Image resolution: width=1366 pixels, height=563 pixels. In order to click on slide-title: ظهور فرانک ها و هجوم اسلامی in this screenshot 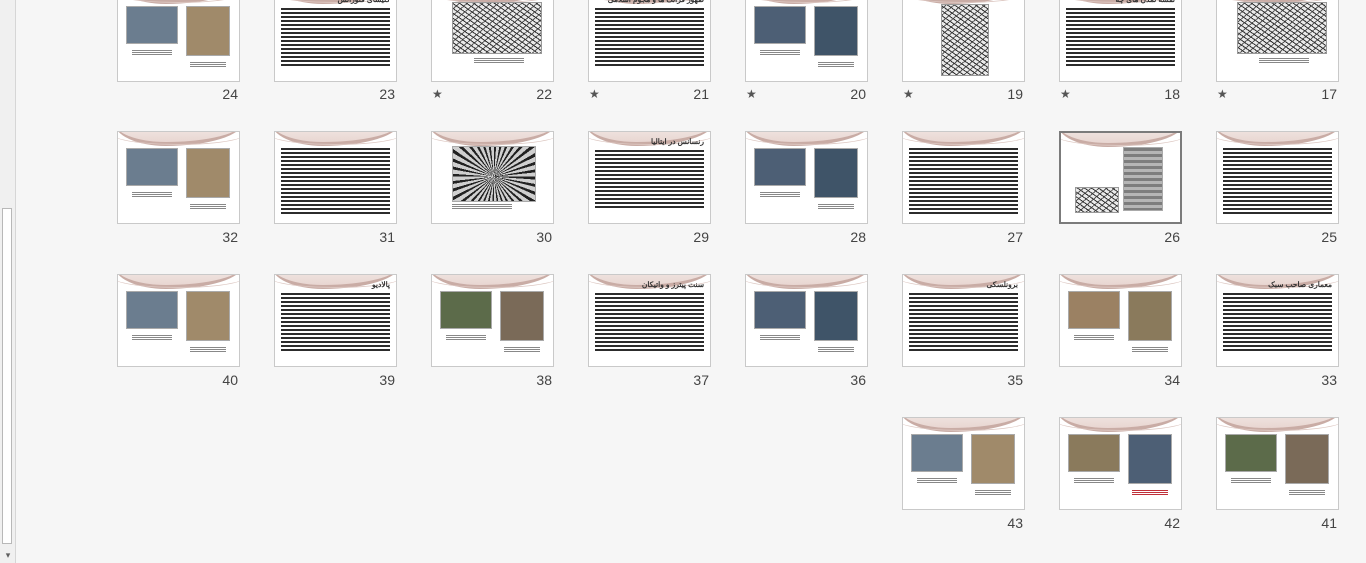, I will do `click(656, 2)`.